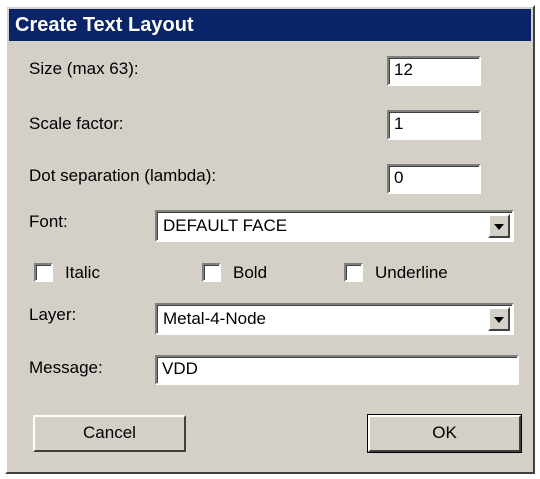 The image size is (540, 479). What do you see at coordinates (82, 272) in the screenshot?
I see `italic-label: Italic` at bounding box center [82, 272].